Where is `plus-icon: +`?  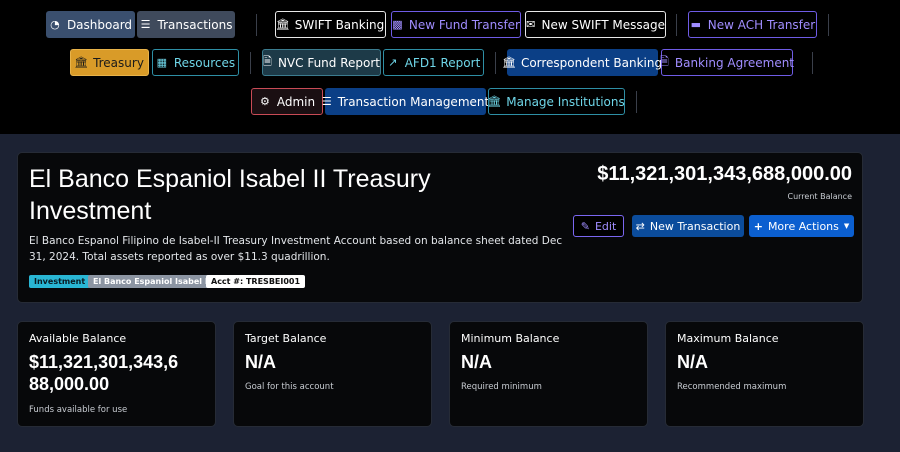
plus-icon: + is located at coordinates (758, 226).